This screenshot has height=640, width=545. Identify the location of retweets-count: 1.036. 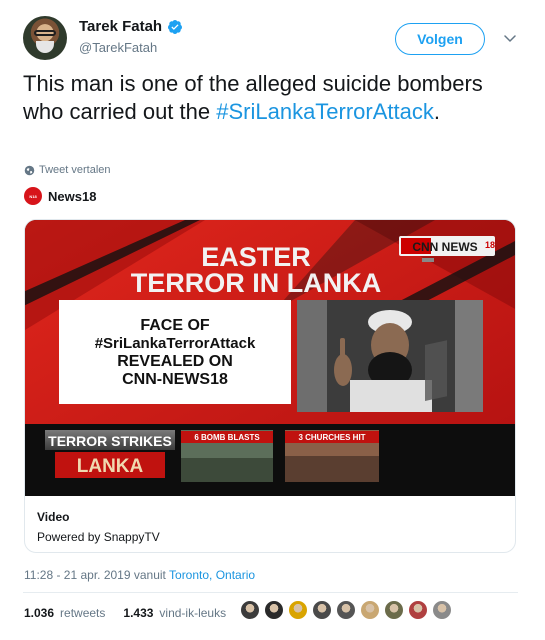
(39, 613).